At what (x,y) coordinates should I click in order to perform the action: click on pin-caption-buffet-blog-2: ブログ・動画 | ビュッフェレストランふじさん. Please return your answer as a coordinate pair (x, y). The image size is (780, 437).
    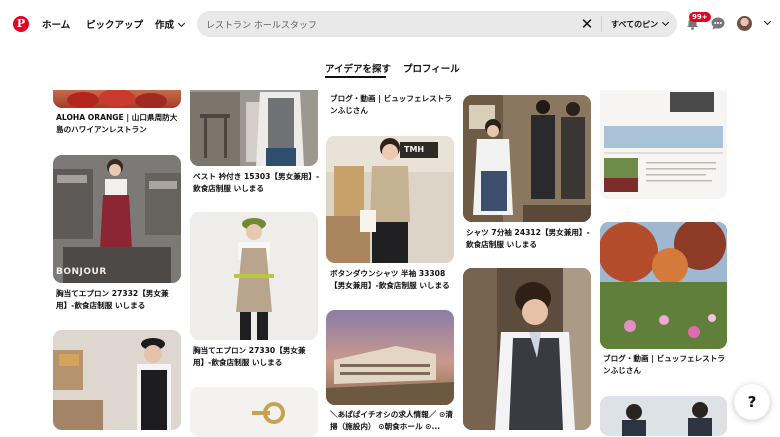
    Looking at the image, I should click on (667, 365).